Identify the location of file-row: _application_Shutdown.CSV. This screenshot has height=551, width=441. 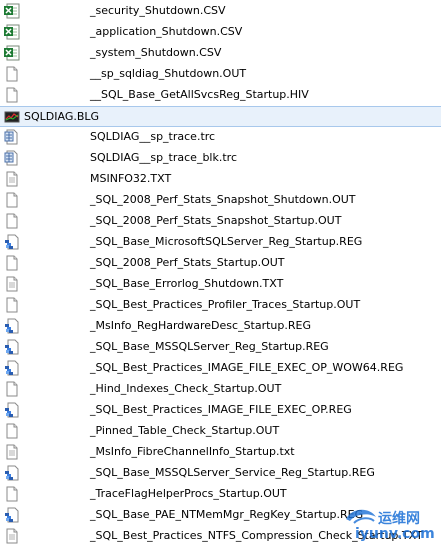
(220, 32).